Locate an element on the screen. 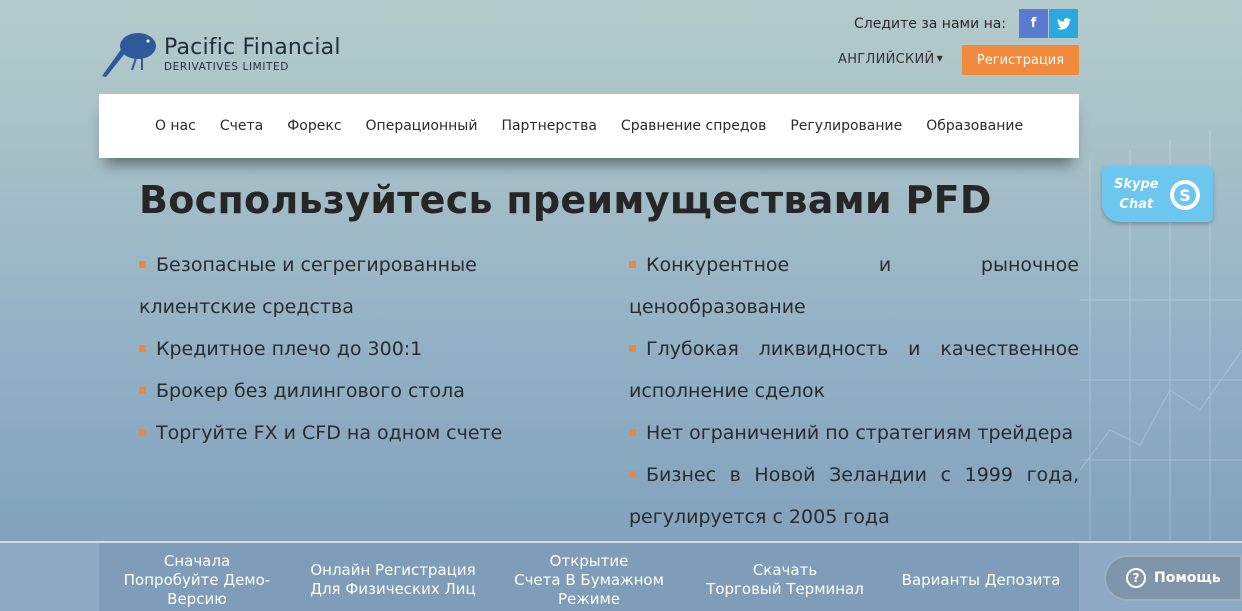  help-button: ? Помощь is located at coordinates (1173, 578).